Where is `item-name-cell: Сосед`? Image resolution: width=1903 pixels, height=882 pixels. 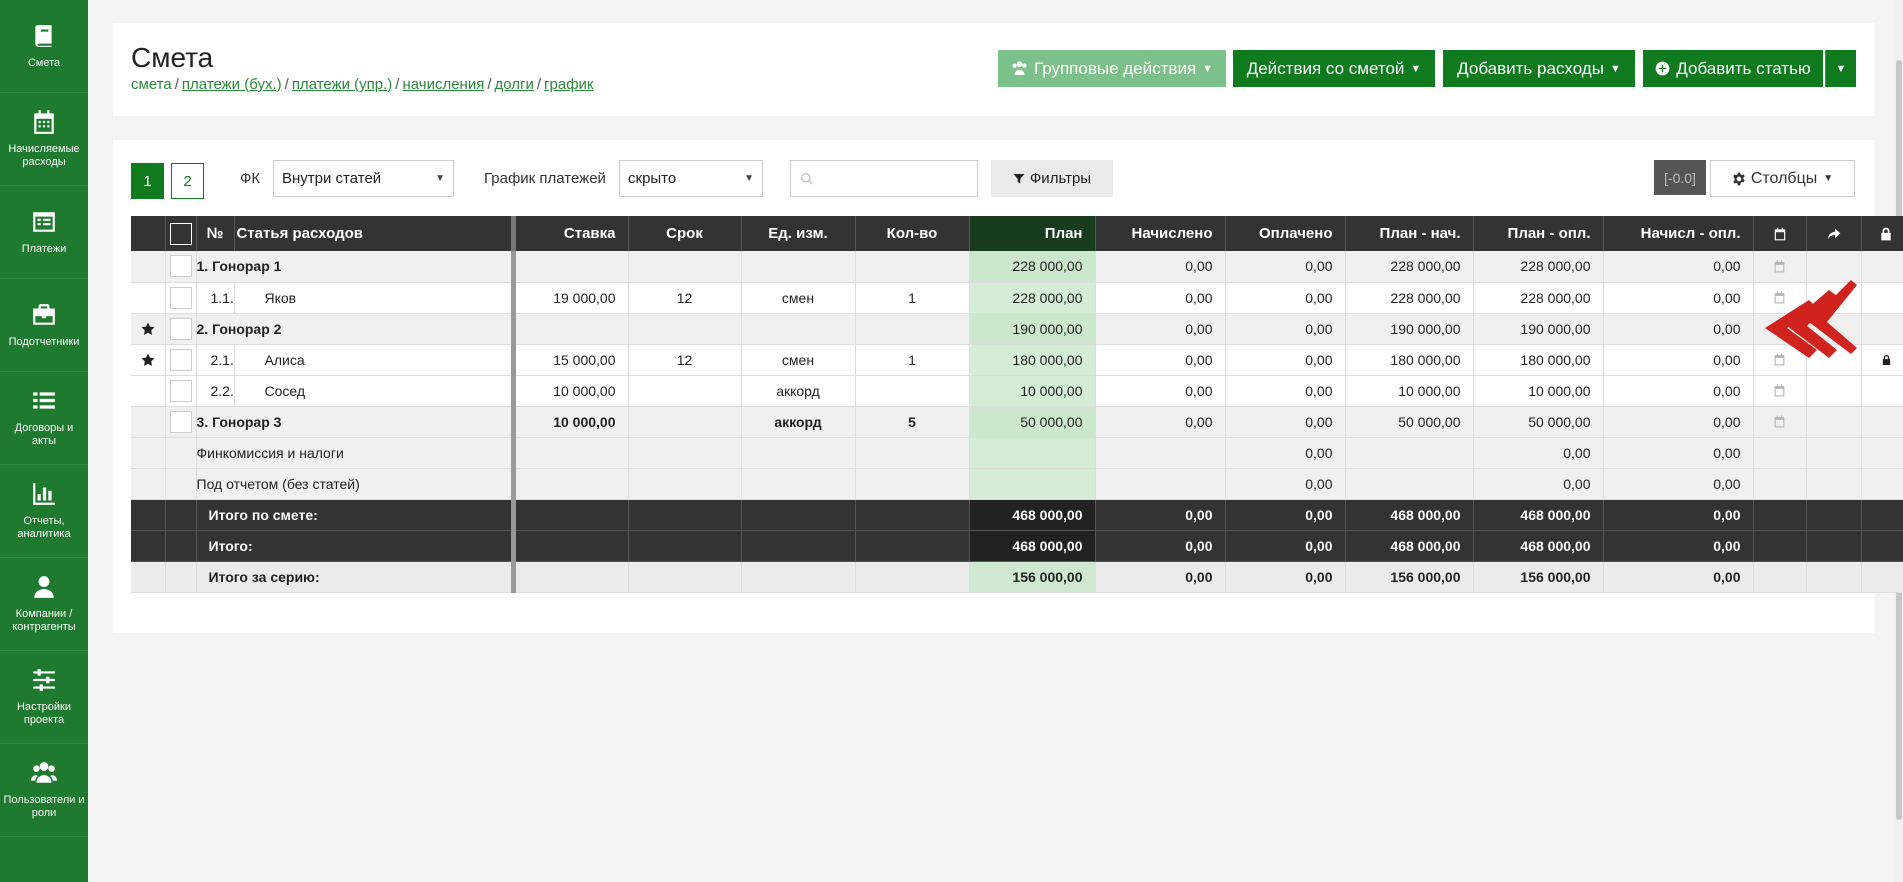 item-name-cell: Сосед is located at coordinates (375, 391).